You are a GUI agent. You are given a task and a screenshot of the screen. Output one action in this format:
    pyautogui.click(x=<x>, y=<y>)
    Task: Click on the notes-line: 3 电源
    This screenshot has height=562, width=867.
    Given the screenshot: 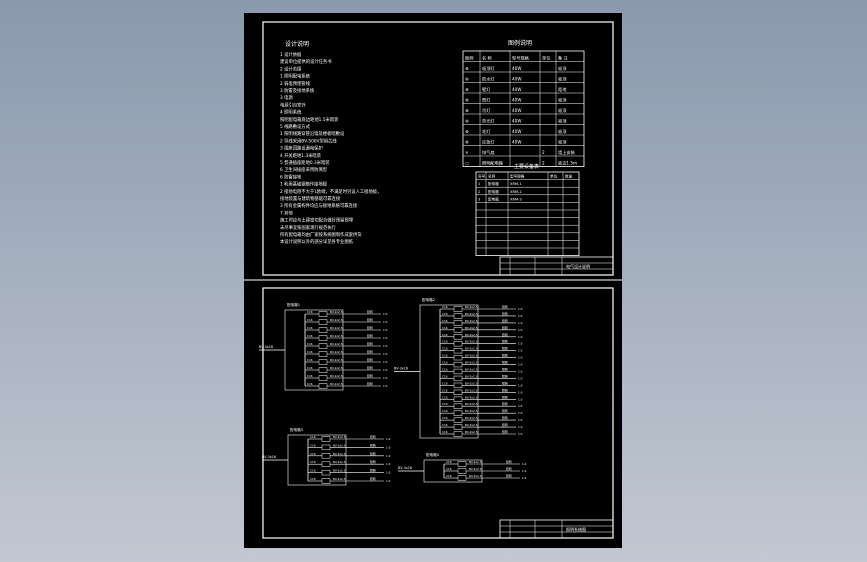 What is the action you would take?
    pyautogui.click(x=286, y=97)
    